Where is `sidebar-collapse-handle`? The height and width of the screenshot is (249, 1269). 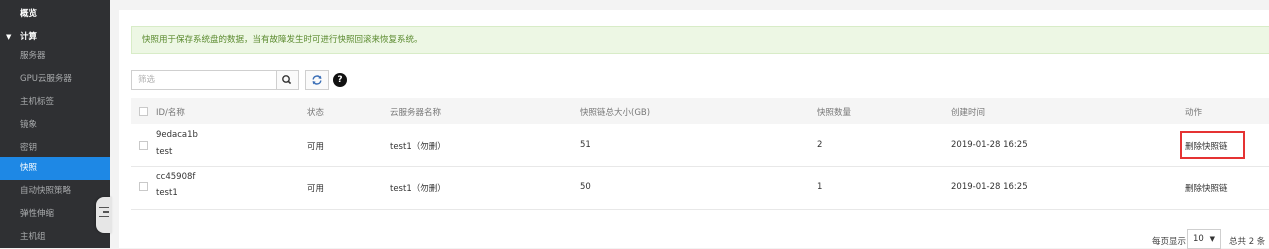 sidebar-collapse-handle is located at coordinates (104, 215).